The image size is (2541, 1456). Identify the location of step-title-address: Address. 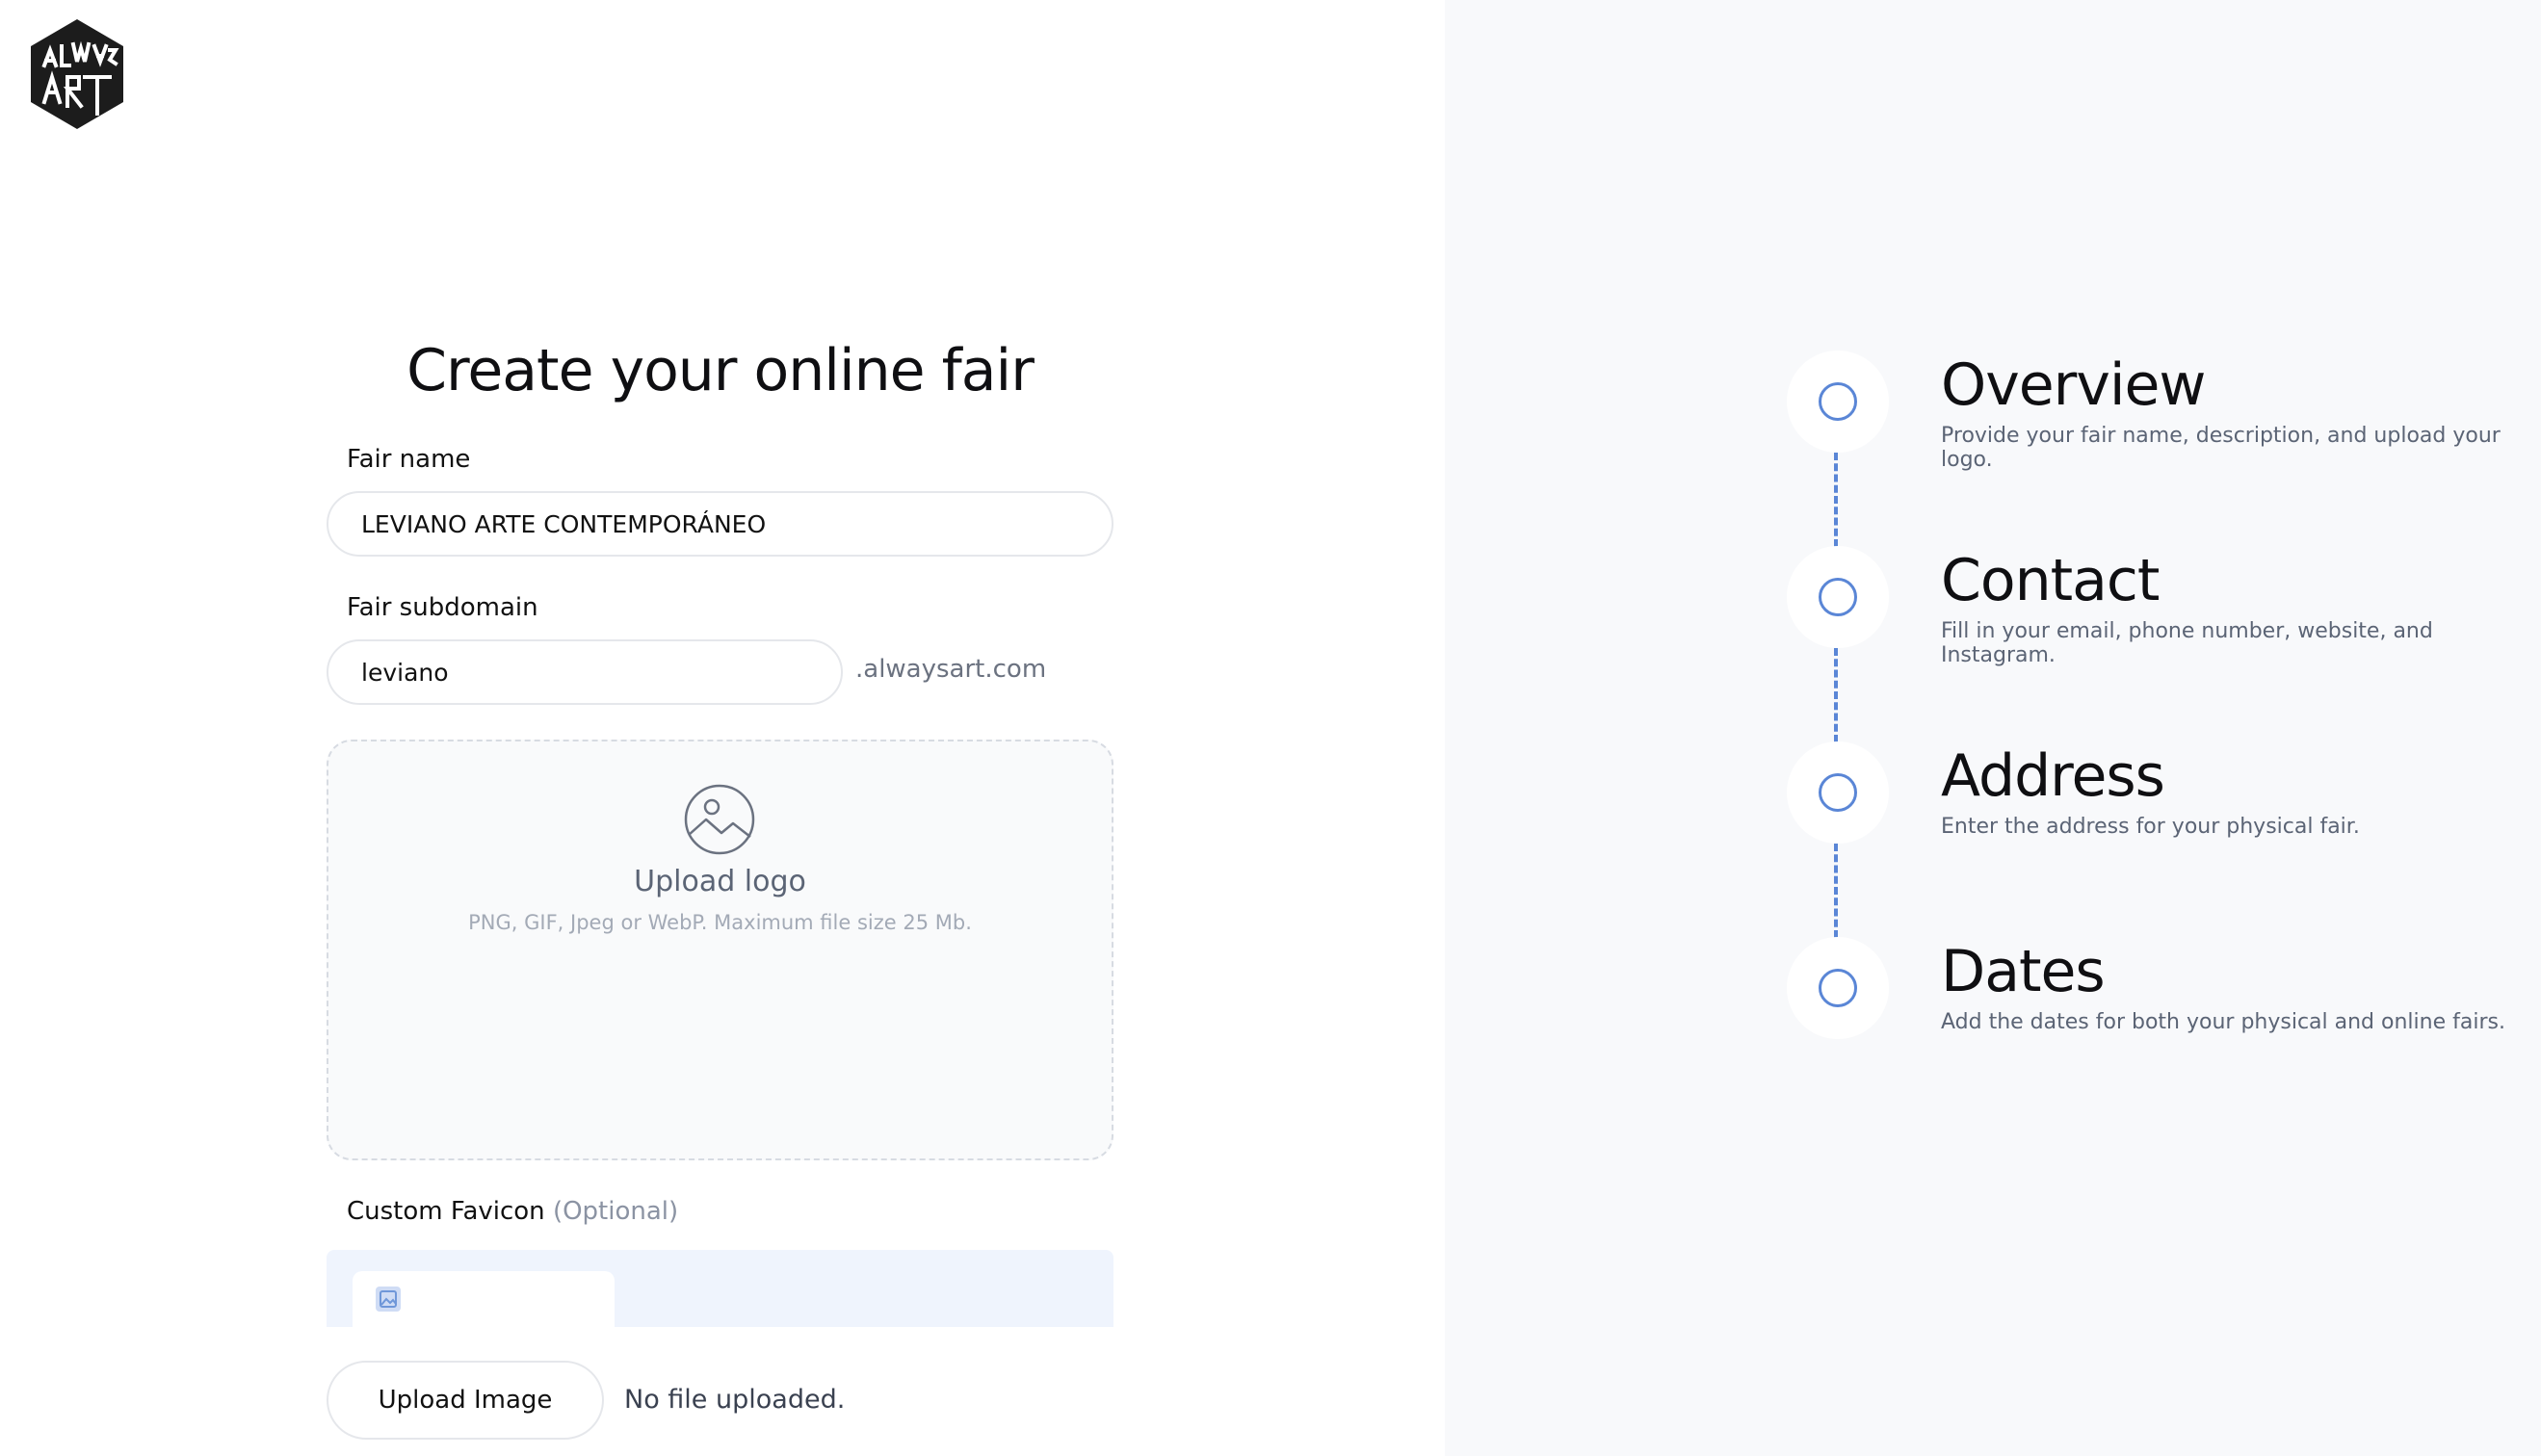
(2053, 776).